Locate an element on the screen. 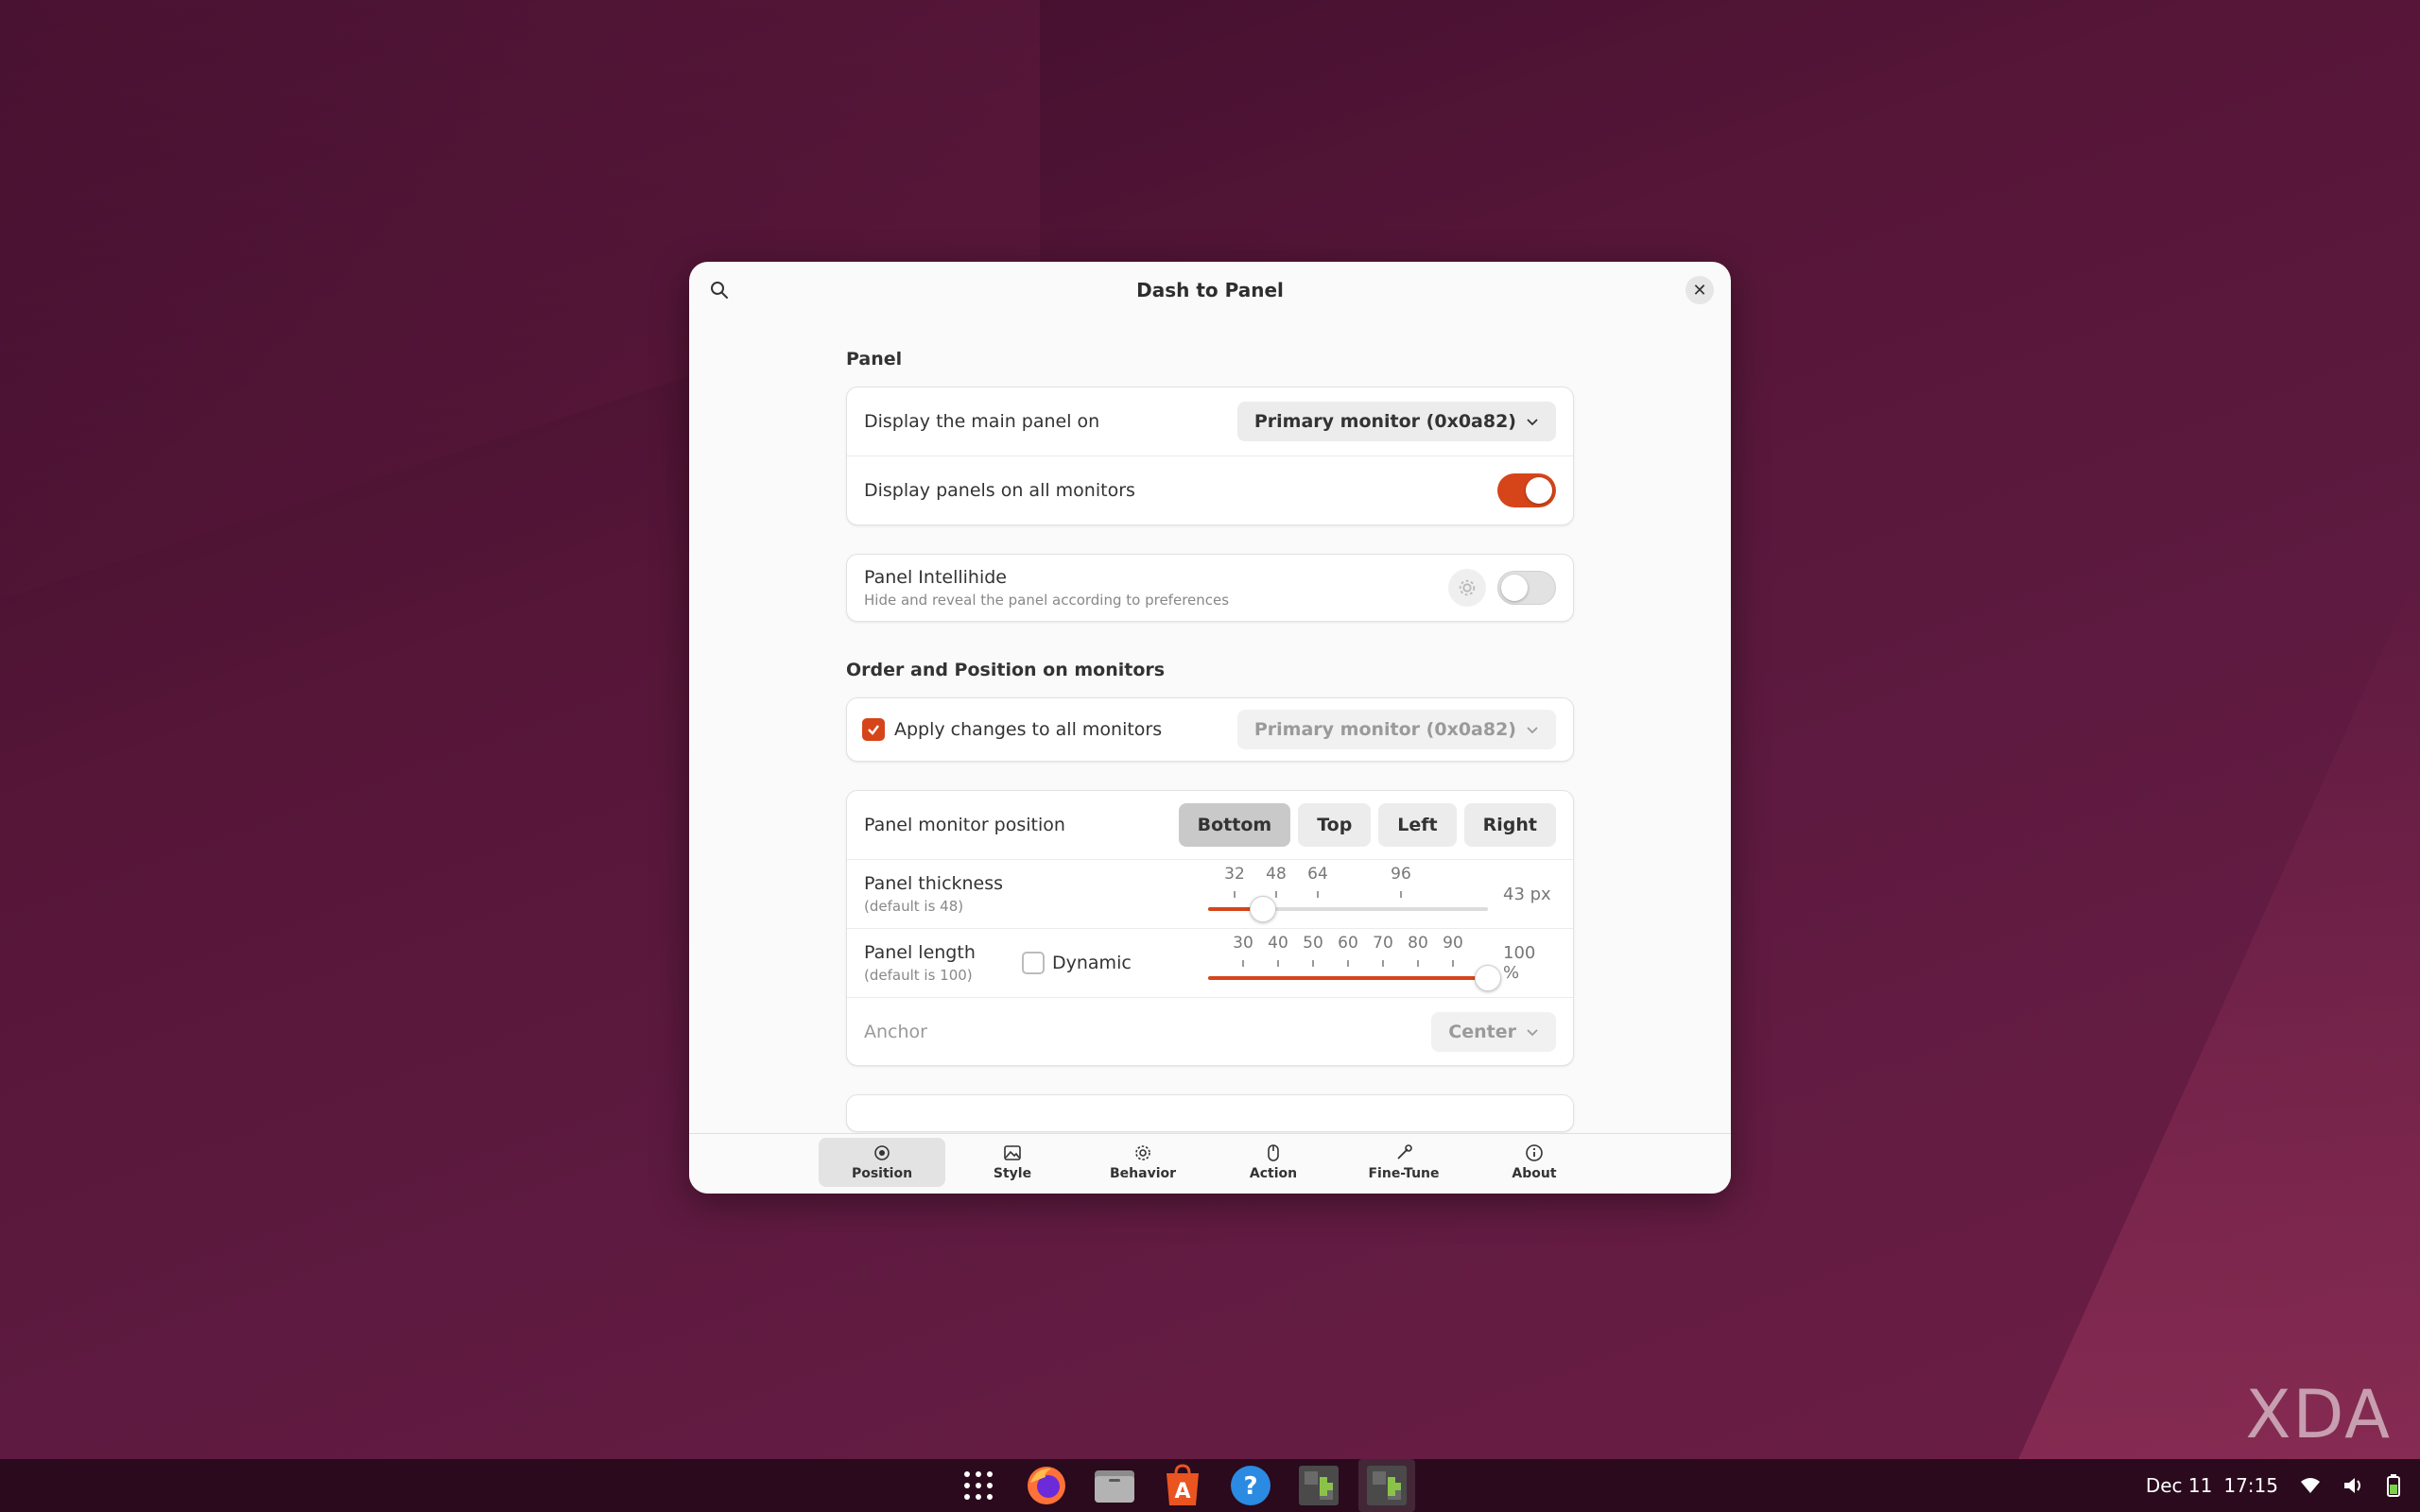 The image size is (2420, 1512). close-button: ✕ is located at coordinates (1699, 290).